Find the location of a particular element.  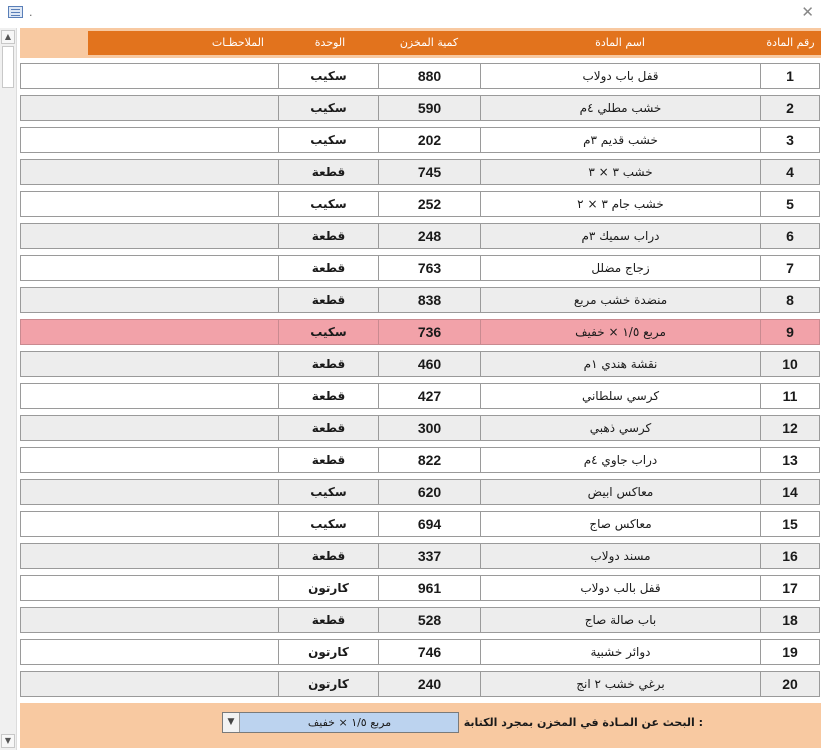

cell-item-name: كرسي سلطاني is located at coordinates (620, 396).